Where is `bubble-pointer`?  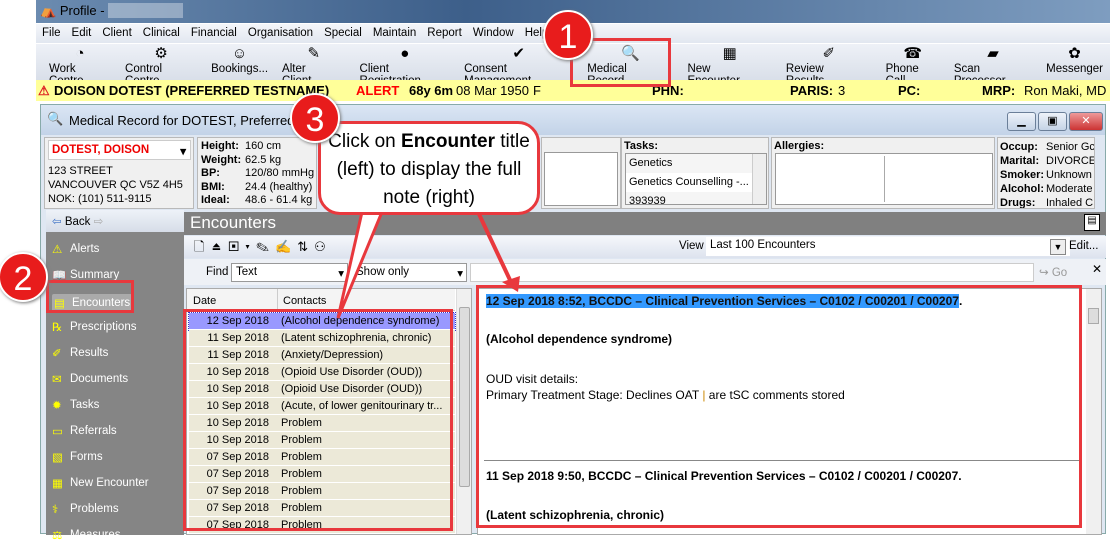
bubble-pointer is located at coordinates (360, 264).